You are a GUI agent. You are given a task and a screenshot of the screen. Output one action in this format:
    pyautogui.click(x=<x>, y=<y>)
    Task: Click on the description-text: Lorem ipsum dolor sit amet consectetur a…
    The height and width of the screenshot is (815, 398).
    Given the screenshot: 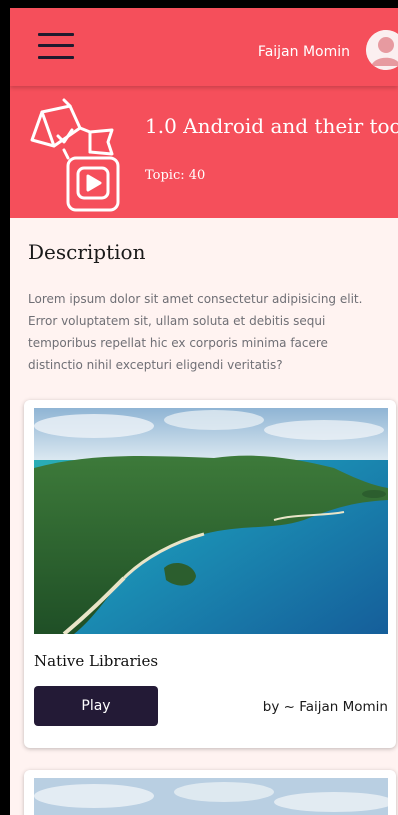 What is the action you would take?
    pyautogui.click(x=195, y=332)
    